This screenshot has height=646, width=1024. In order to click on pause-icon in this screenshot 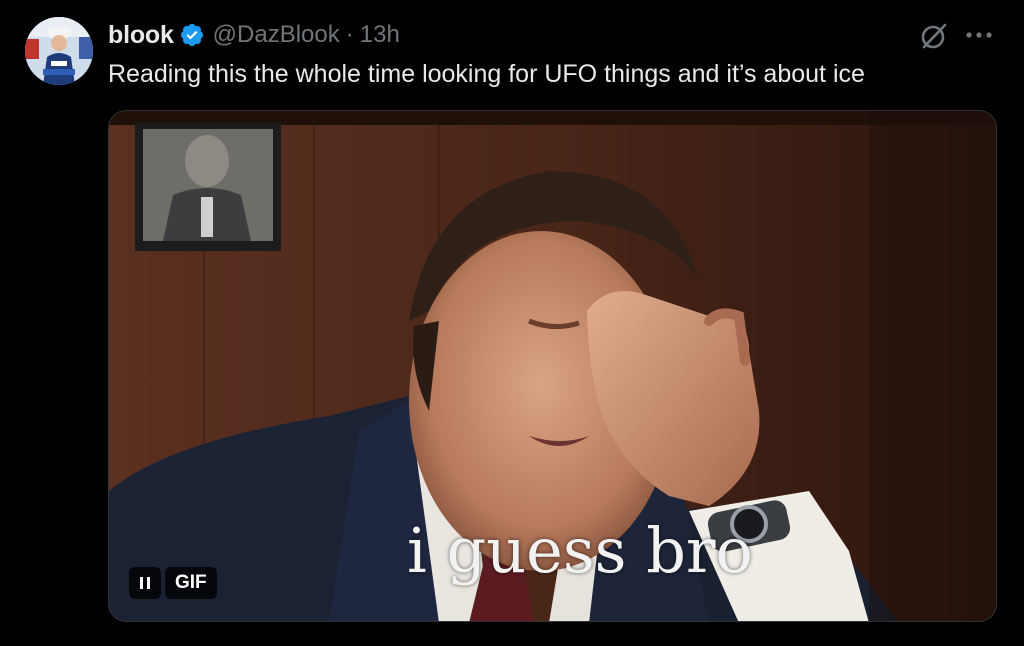, I will do `click(145, 583)`.